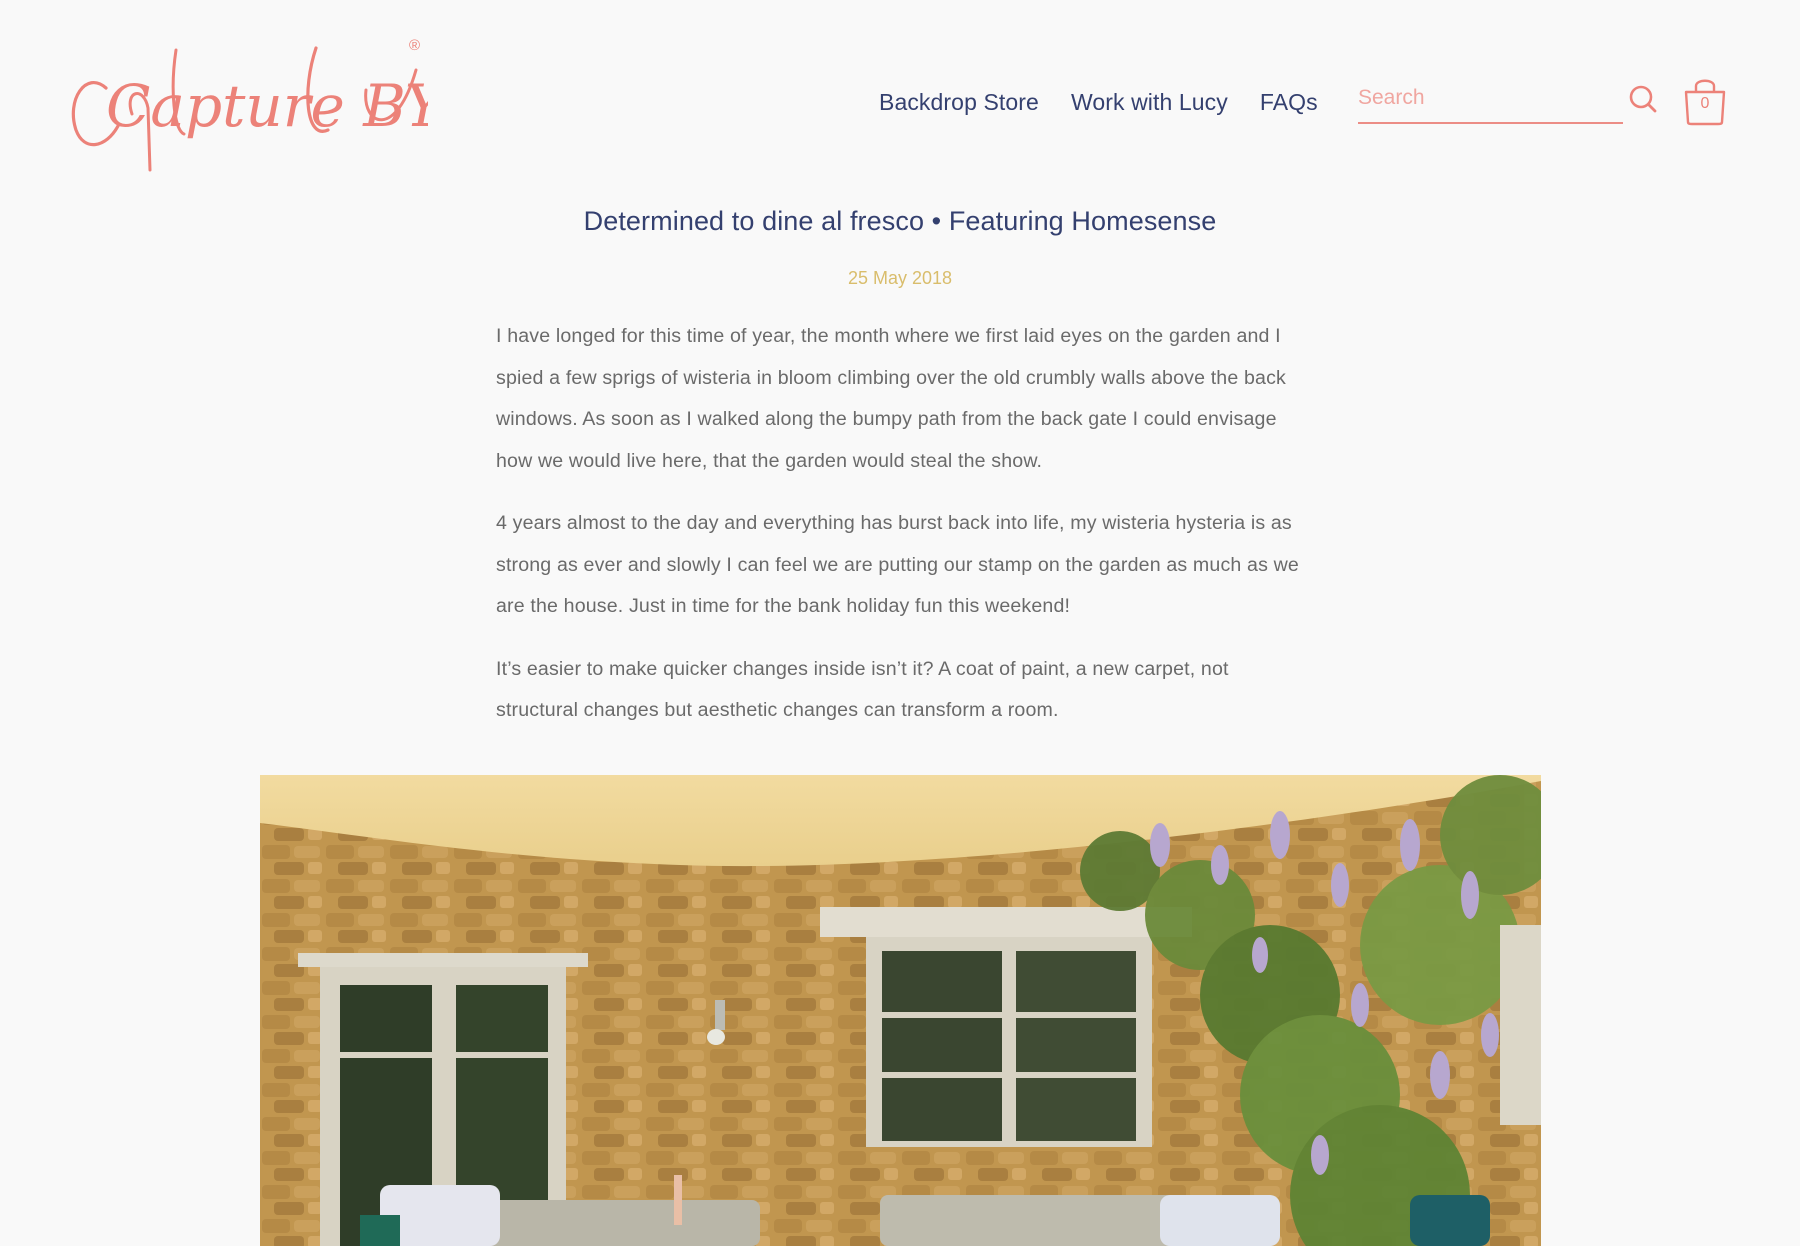 This screenshot has width=1800, height=1246. I want to click on capture-by-lucy-logo-icon: Capture BY Lucy ®, so click(249, 104).